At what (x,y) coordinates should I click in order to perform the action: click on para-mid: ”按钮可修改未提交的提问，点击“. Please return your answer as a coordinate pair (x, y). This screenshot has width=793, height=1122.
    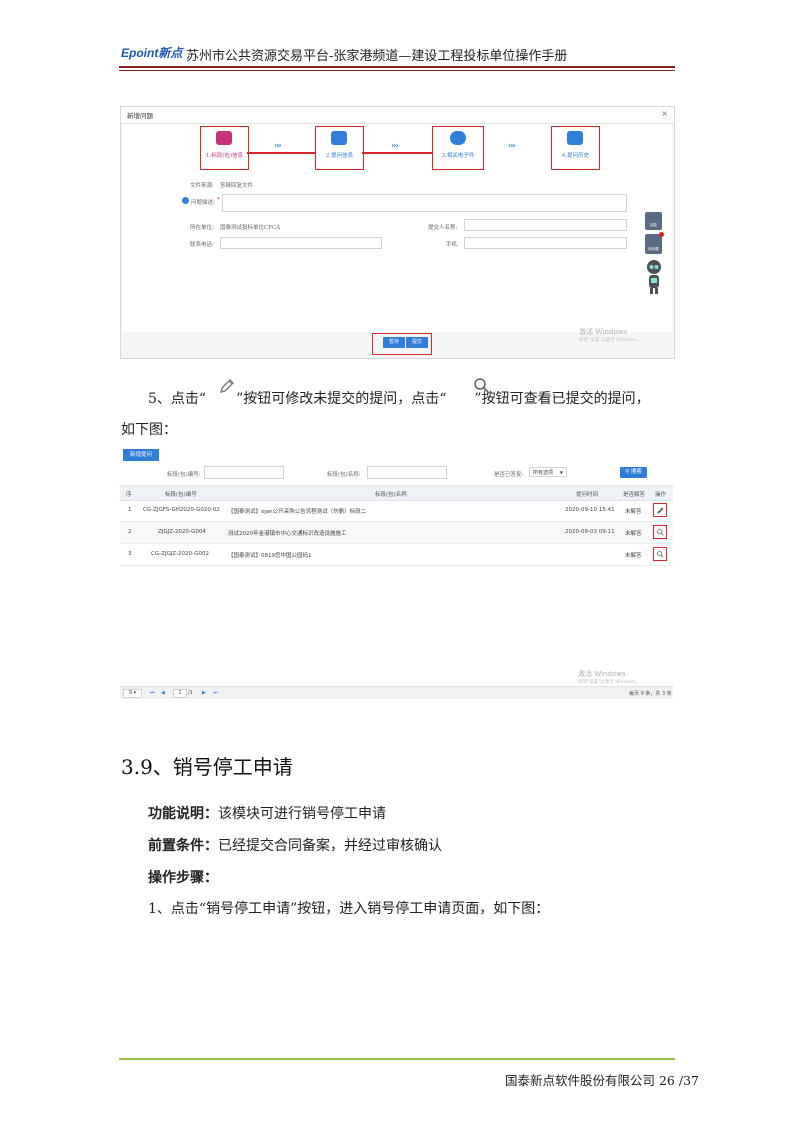
    Looking at the image, I should click on (341, 399).